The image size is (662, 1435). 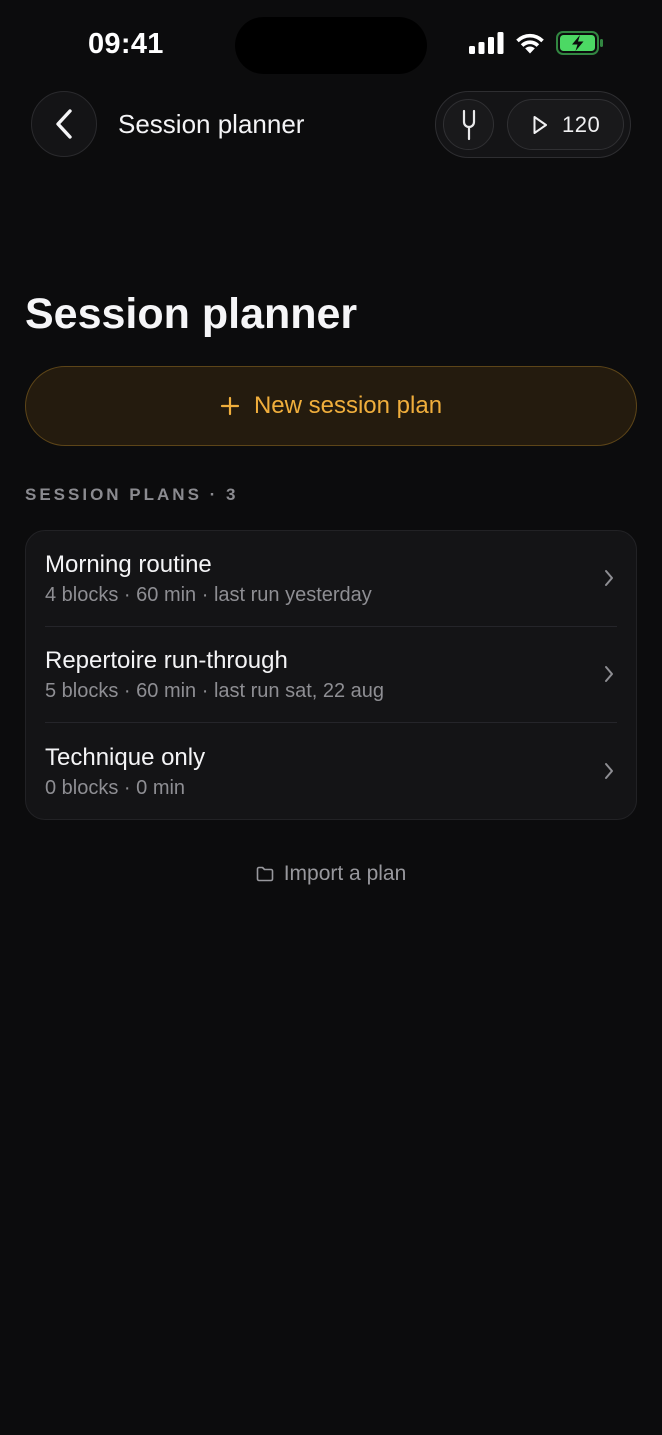 I want to click on new-session-plan-button: New session plan, so click(x=331, y=406).